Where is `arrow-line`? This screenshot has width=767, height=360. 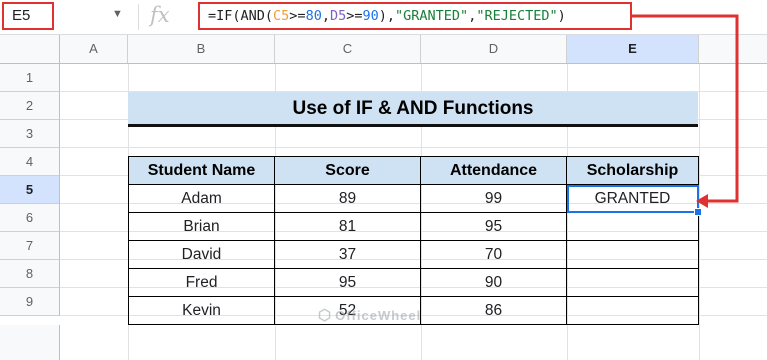 arrow-line is located at coordinates (685, 108).